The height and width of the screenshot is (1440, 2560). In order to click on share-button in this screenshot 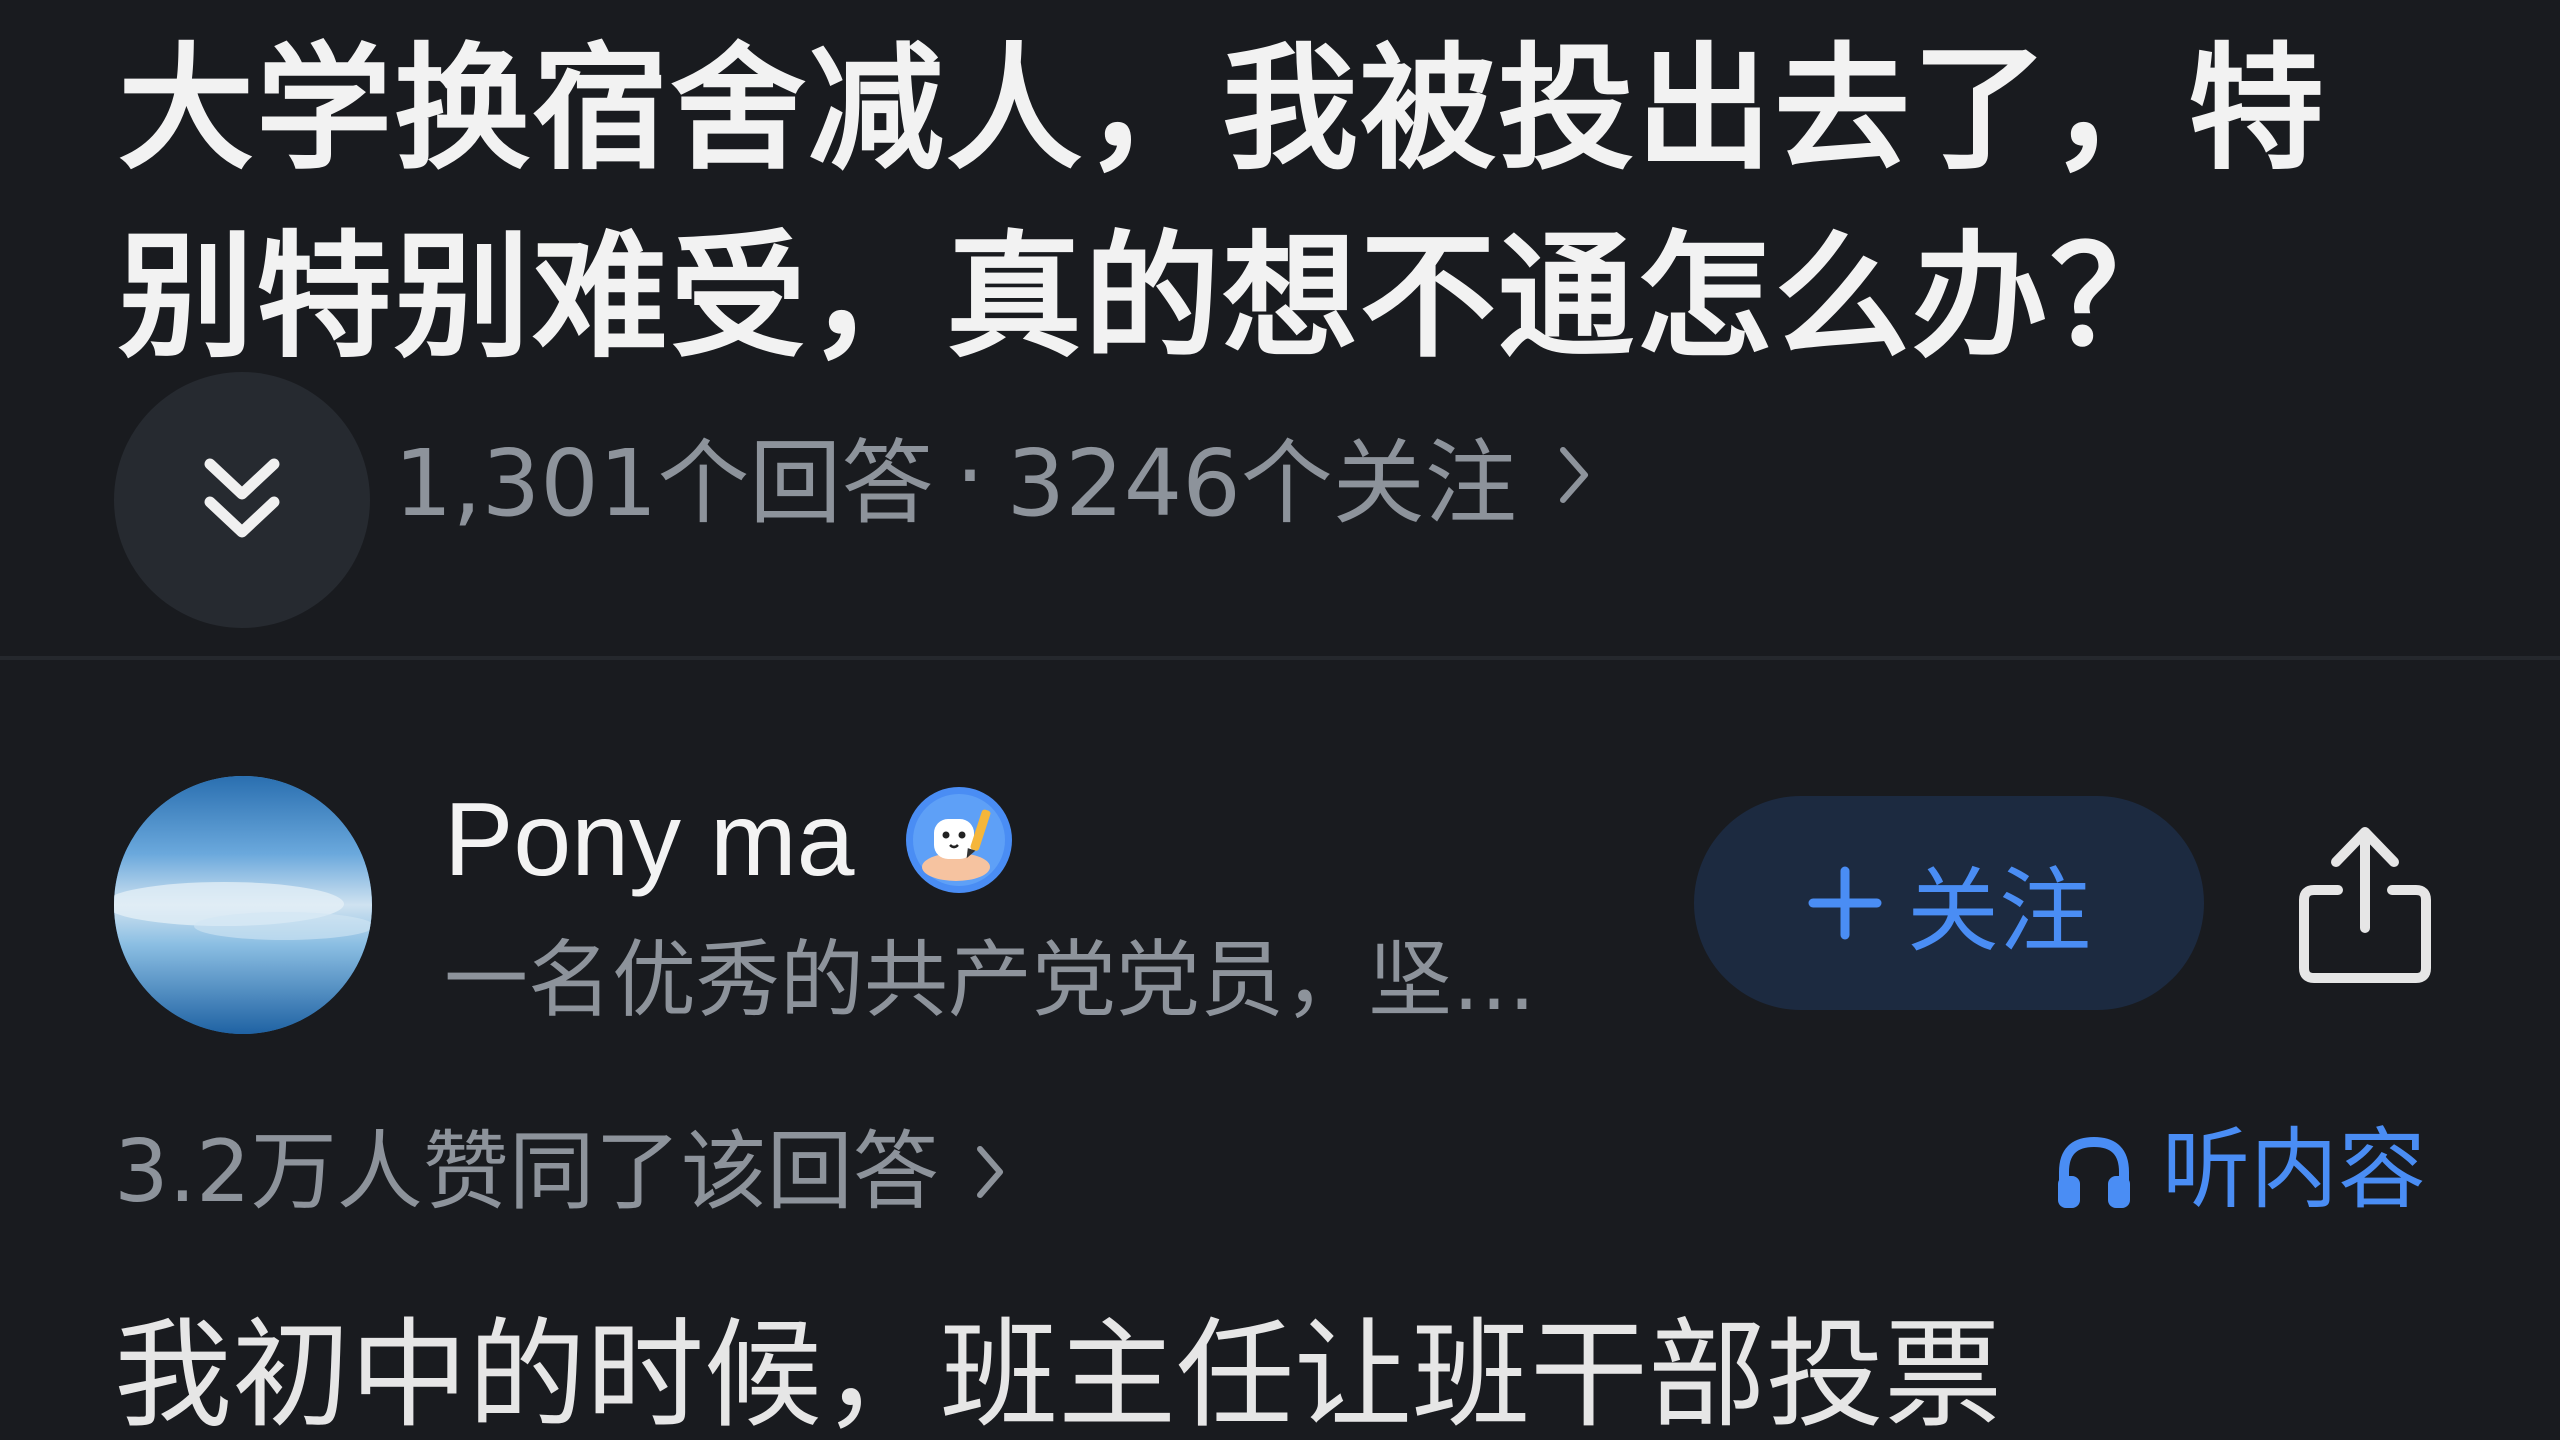, I will do `click(2365, 905)`.